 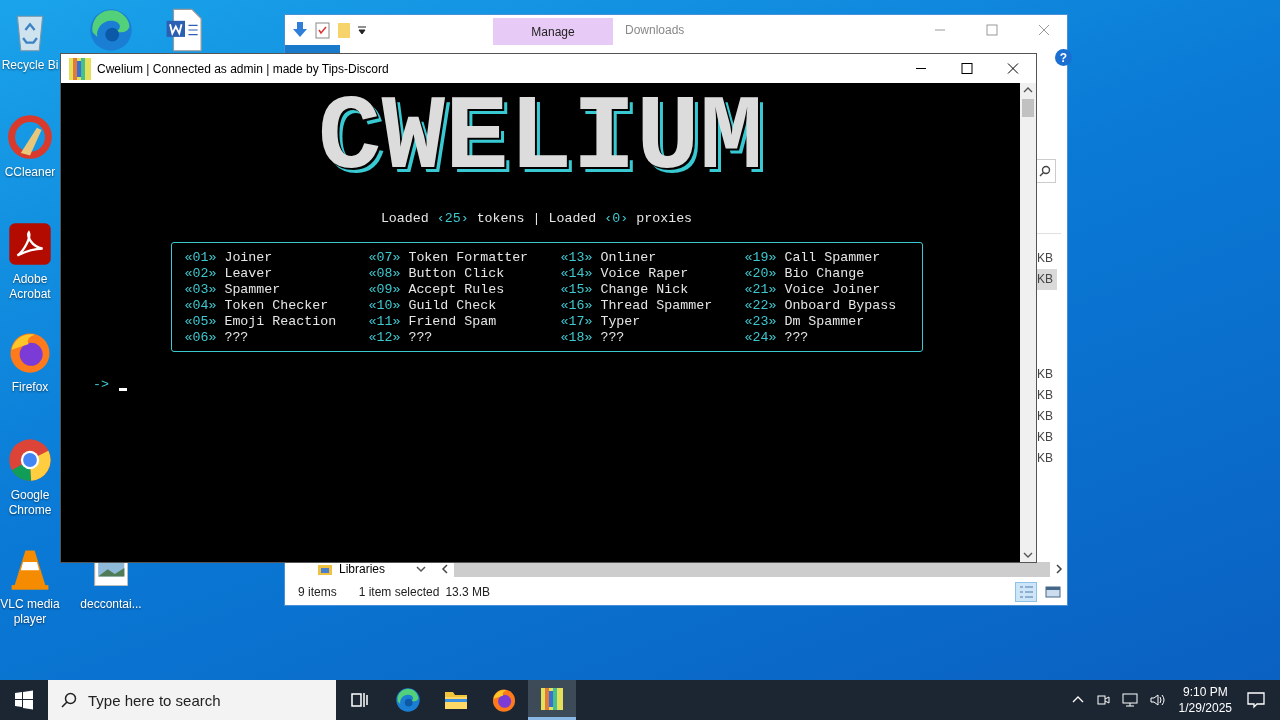 I want to click on firefox-icon, so click(x=504, y=700).